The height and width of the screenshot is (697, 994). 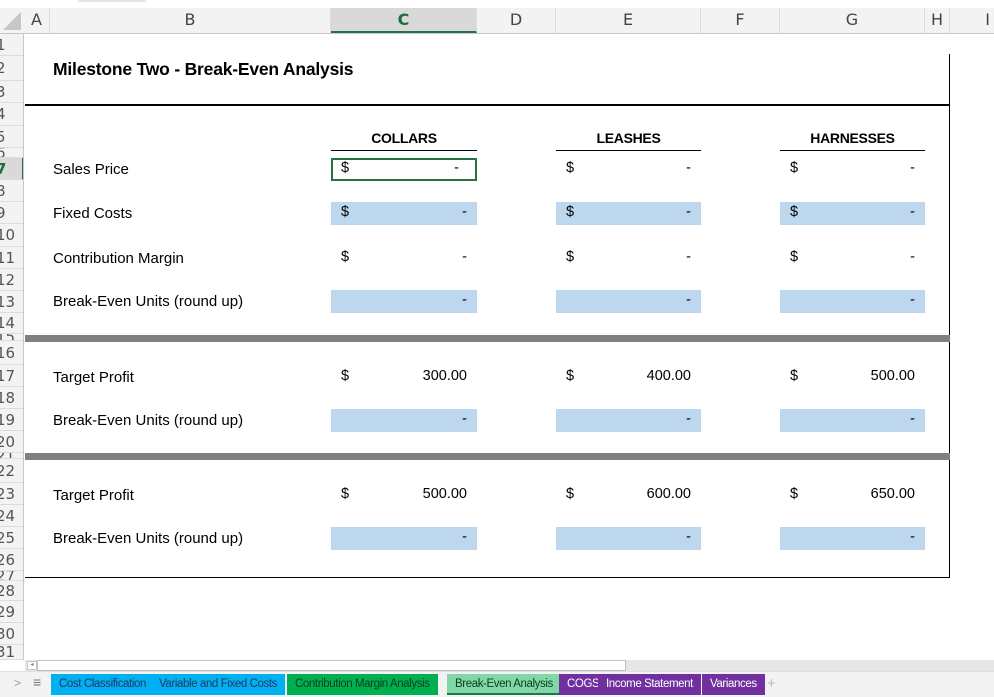 What do you see at coordinates (37, 20) in the screenshot?
I see `column-header-a: A` at bounding box center [37, 20].